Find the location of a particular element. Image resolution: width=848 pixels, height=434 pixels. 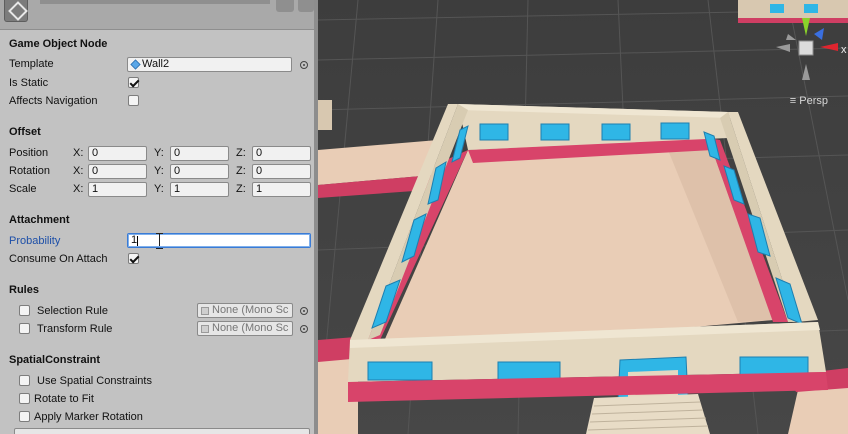

template-label: Template is located at coordinates (31, 64).